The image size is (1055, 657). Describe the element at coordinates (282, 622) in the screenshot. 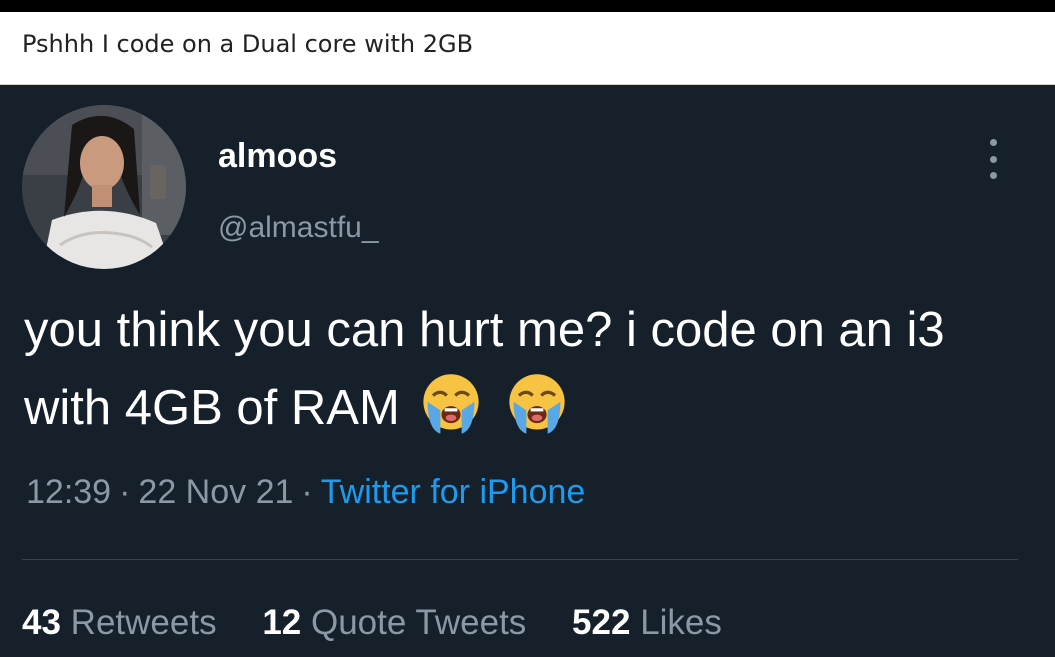

I see `quote-tweets-count: 12` at that location.